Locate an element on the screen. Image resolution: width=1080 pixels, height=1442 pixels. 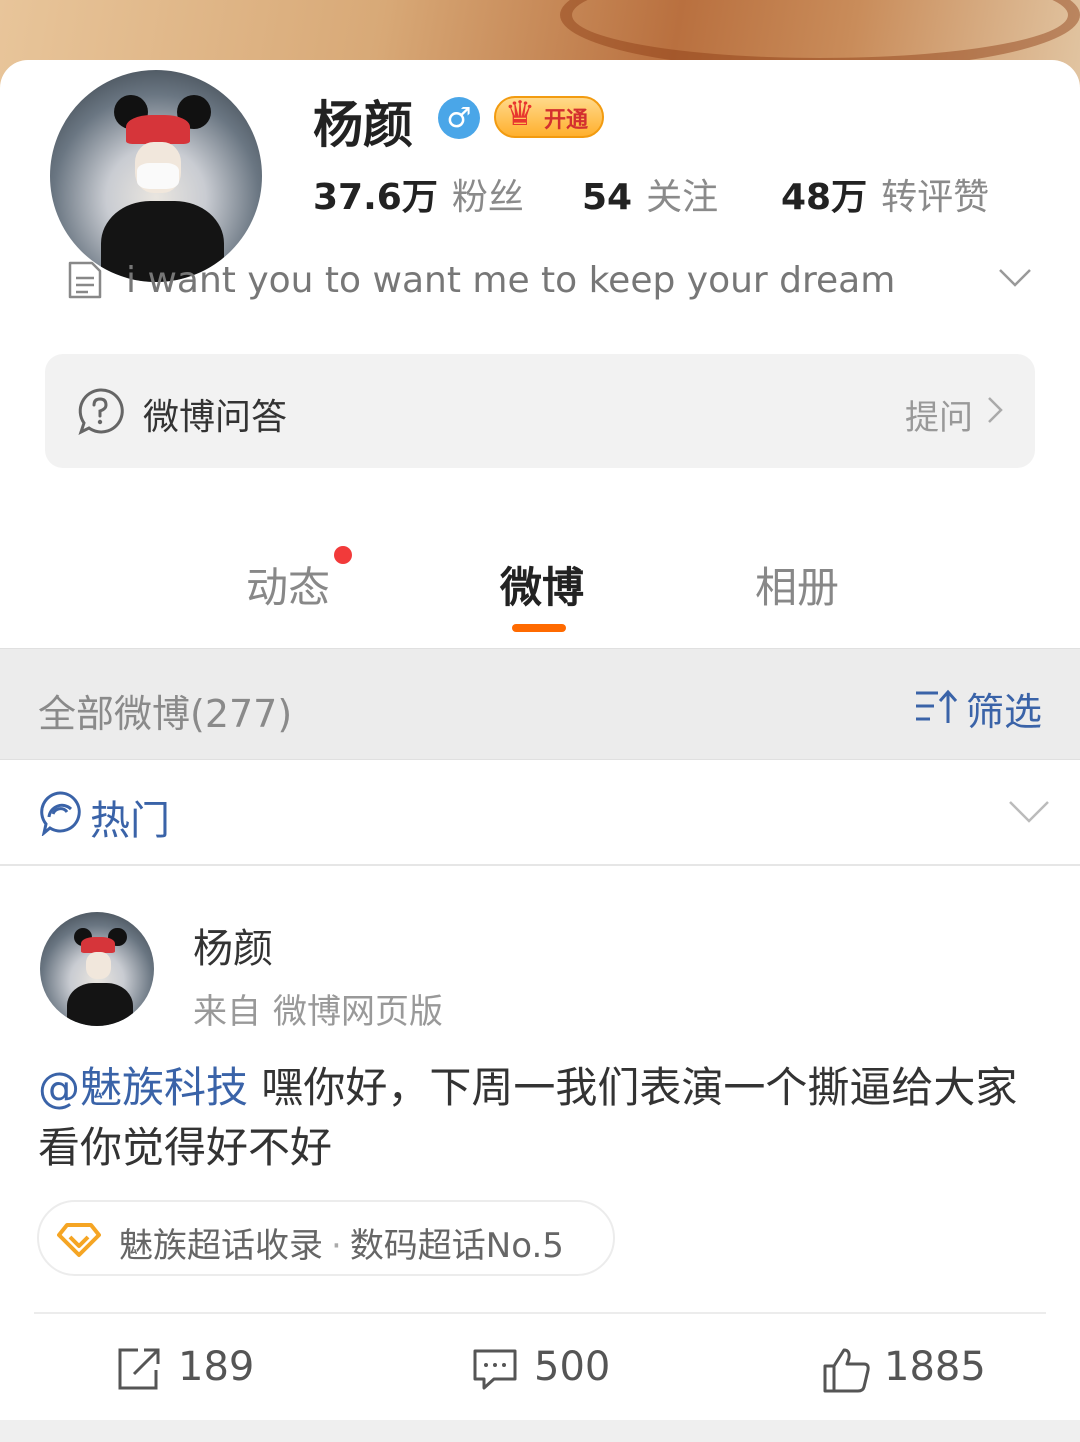
fans-count: 37.6万 is located at coordinates (375, 197).